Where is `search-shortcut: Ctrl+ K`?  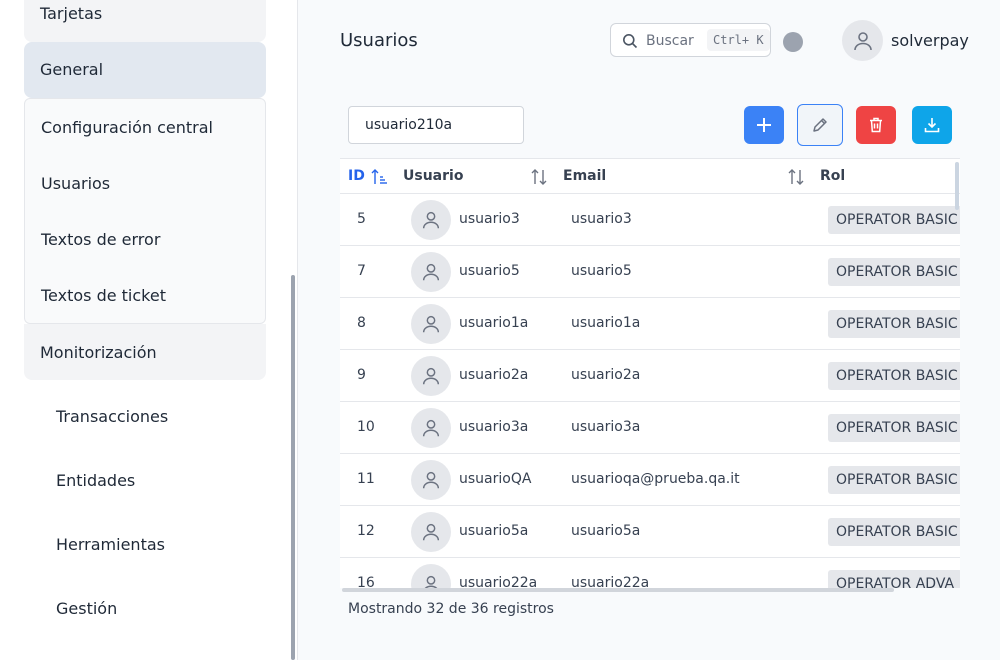
search-shortcut: Ctrl+ K is located at coordinates (738, 40).